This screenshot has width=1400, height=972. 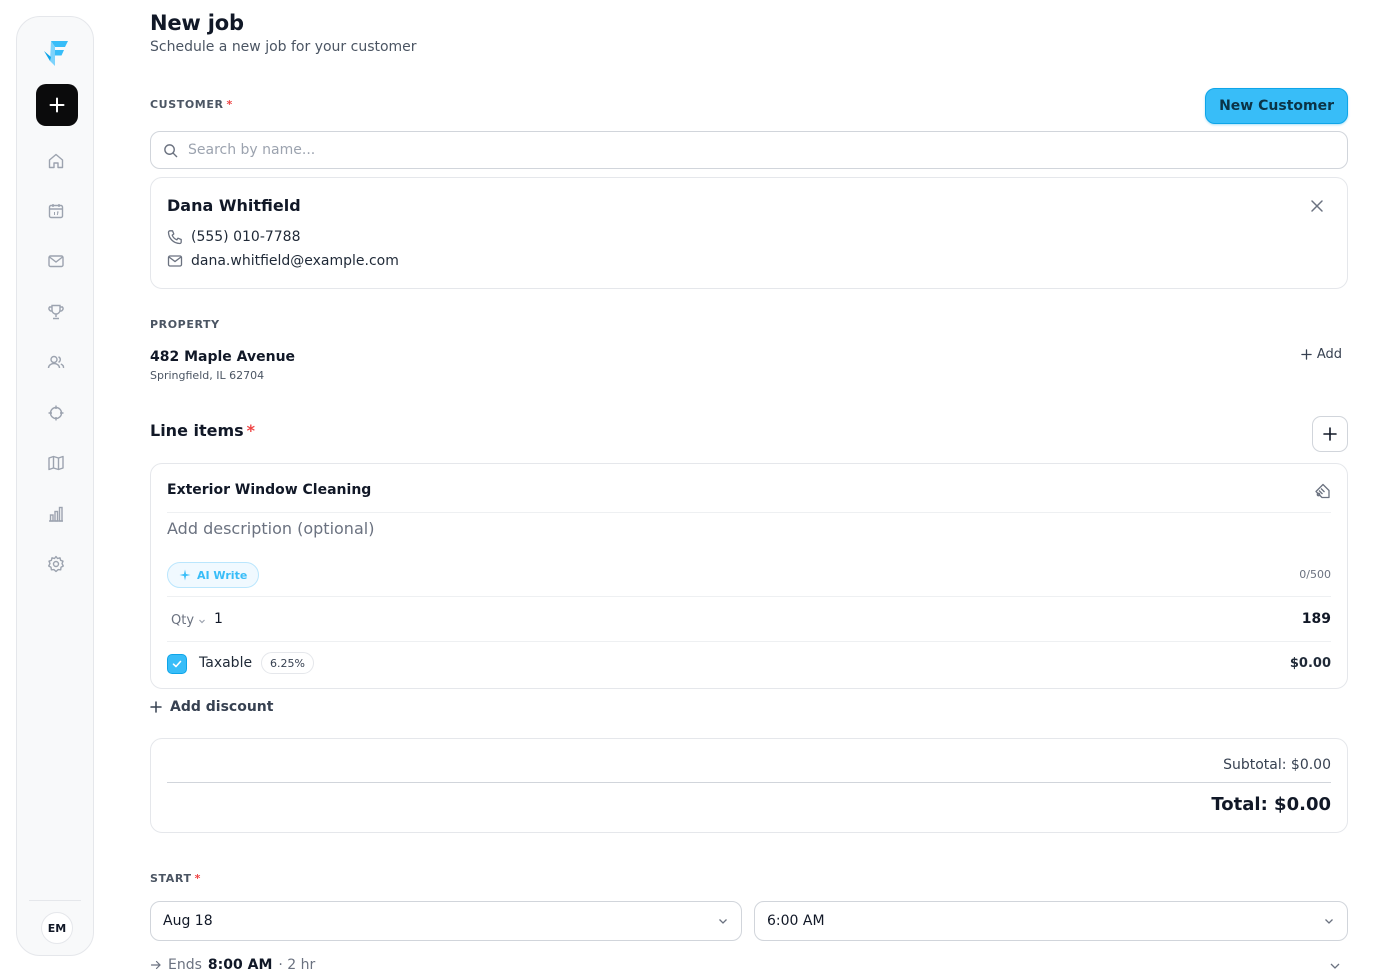 What do you see at coordinates (240, 964) in the screenshot?
I see `ends-time: 8:00 AM` at bounding box center [240, 964].